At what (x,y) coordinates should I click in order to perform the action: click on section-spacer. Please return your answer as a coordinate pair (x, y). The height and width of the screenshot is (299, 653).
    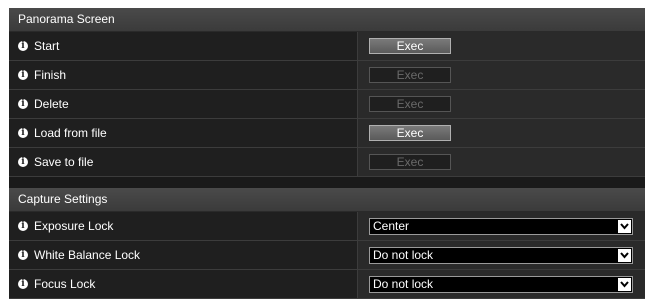
    Looking at the image, I should click on (327, 182).